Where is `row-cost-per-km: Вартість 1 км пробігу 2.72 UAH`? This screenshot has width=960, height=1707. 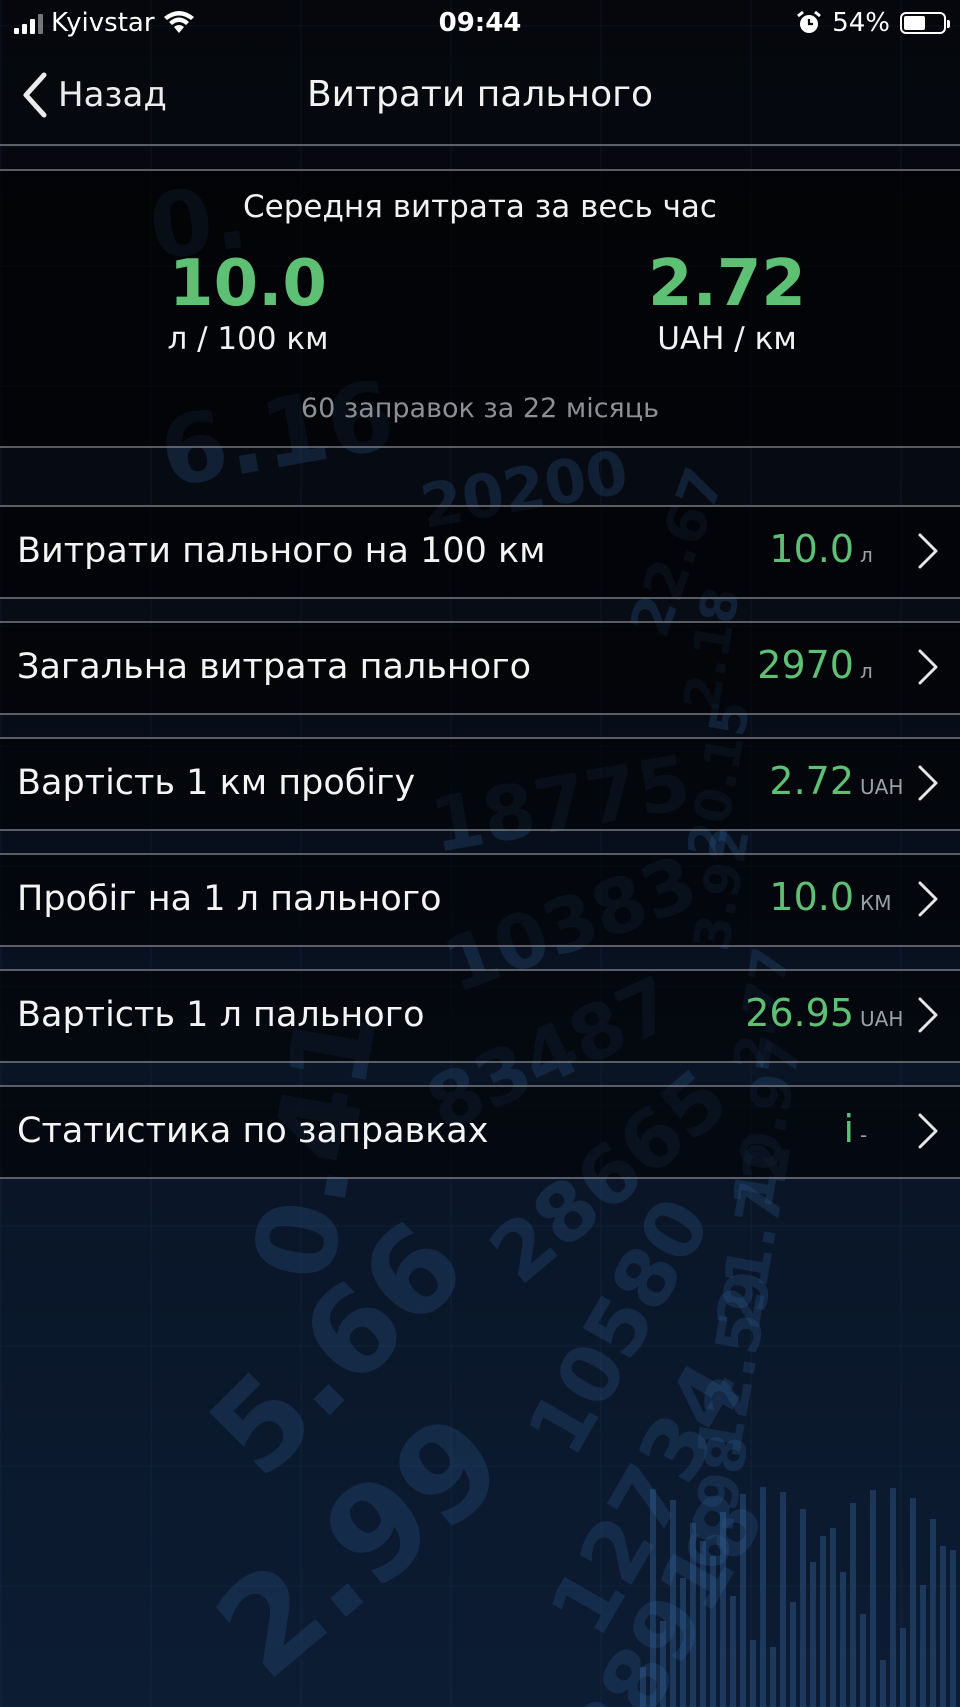 row-cost-per-km: Вартість 1 км пробігу 2.72 UAH is located at coordinates (480, 784).